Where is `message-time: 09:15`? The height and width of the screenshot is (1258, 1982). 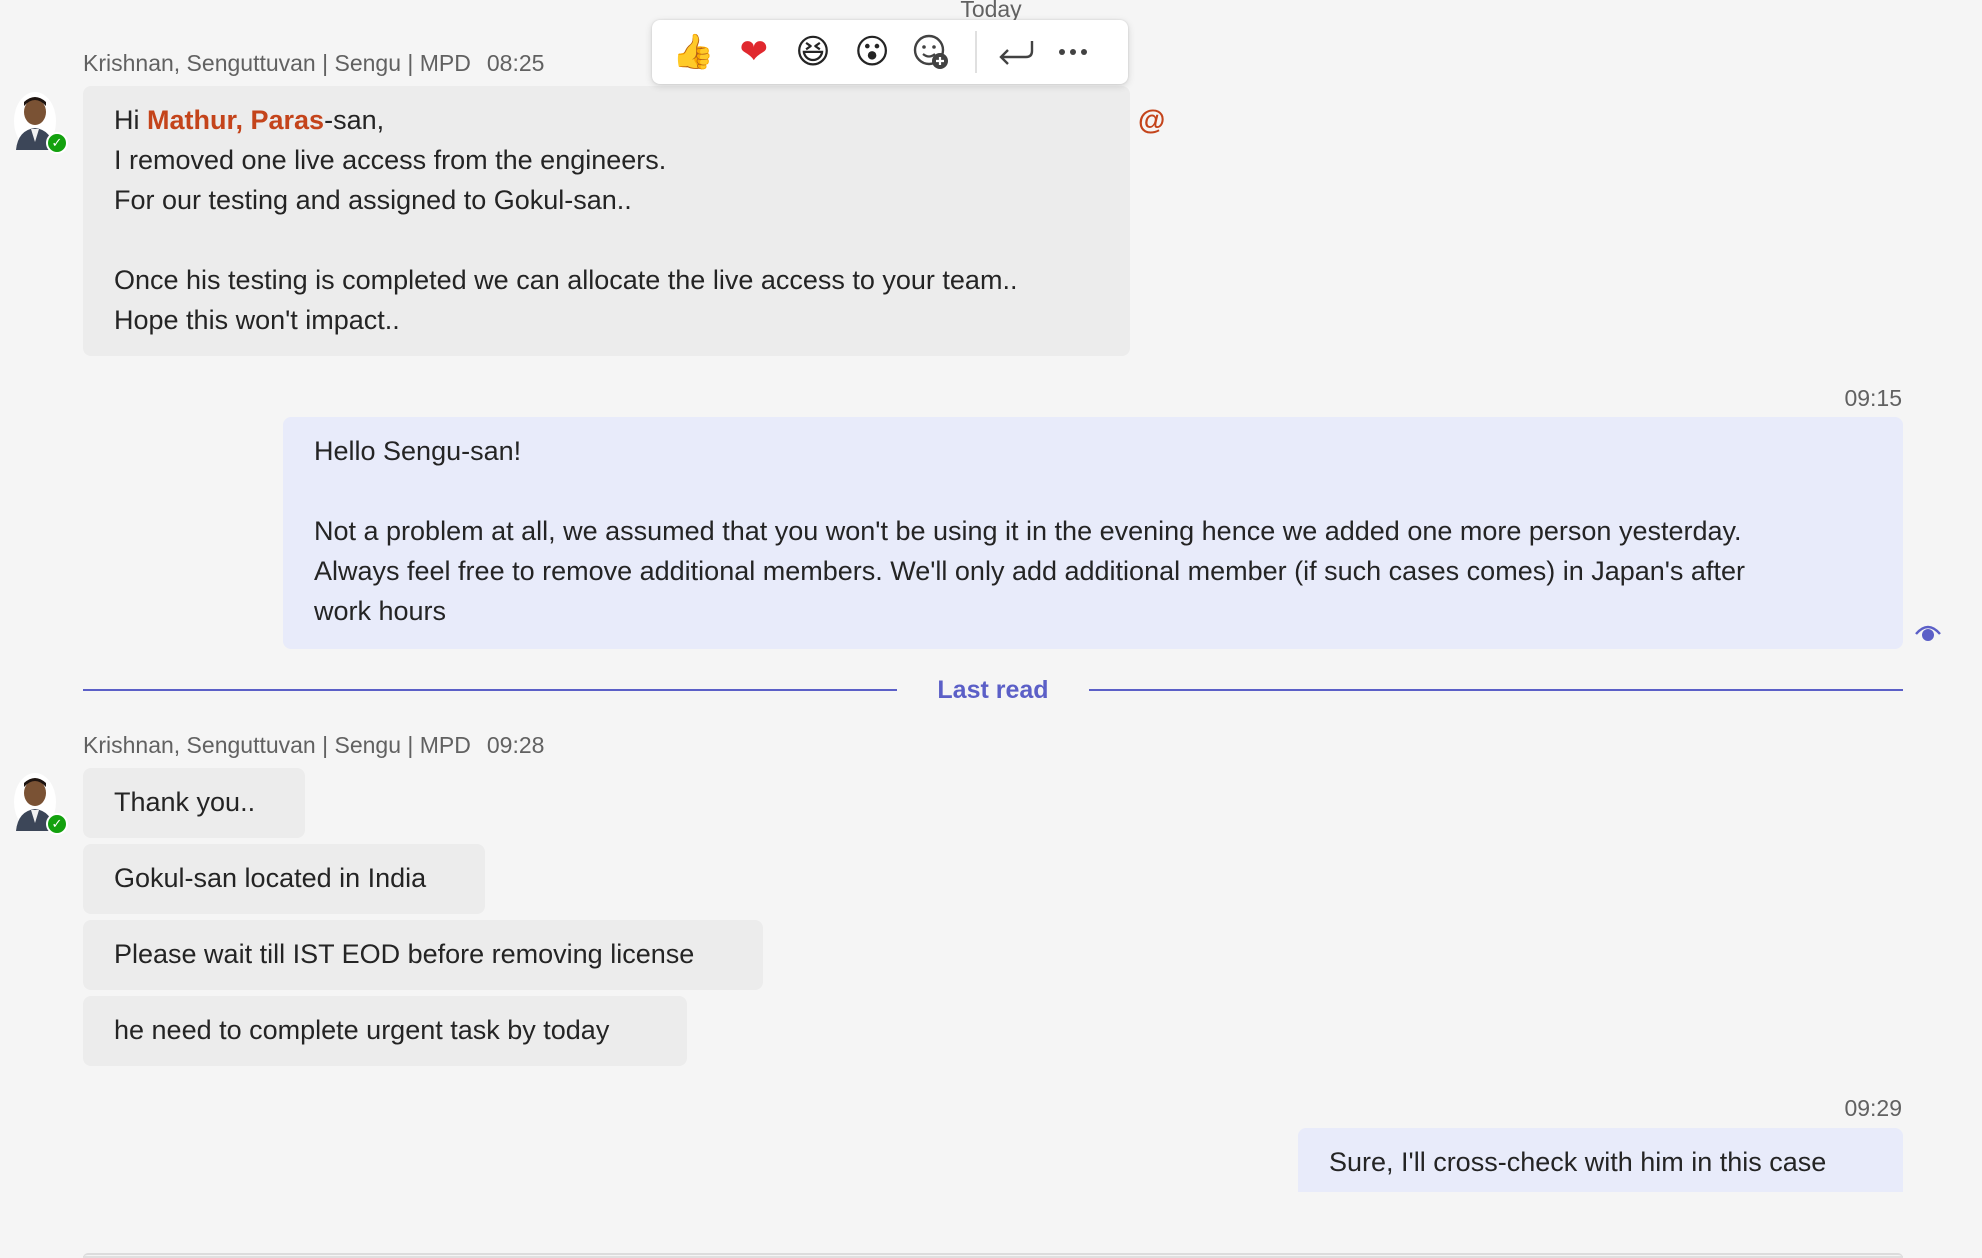 message-time: 09:15 is located at coordinates (1873, 398).